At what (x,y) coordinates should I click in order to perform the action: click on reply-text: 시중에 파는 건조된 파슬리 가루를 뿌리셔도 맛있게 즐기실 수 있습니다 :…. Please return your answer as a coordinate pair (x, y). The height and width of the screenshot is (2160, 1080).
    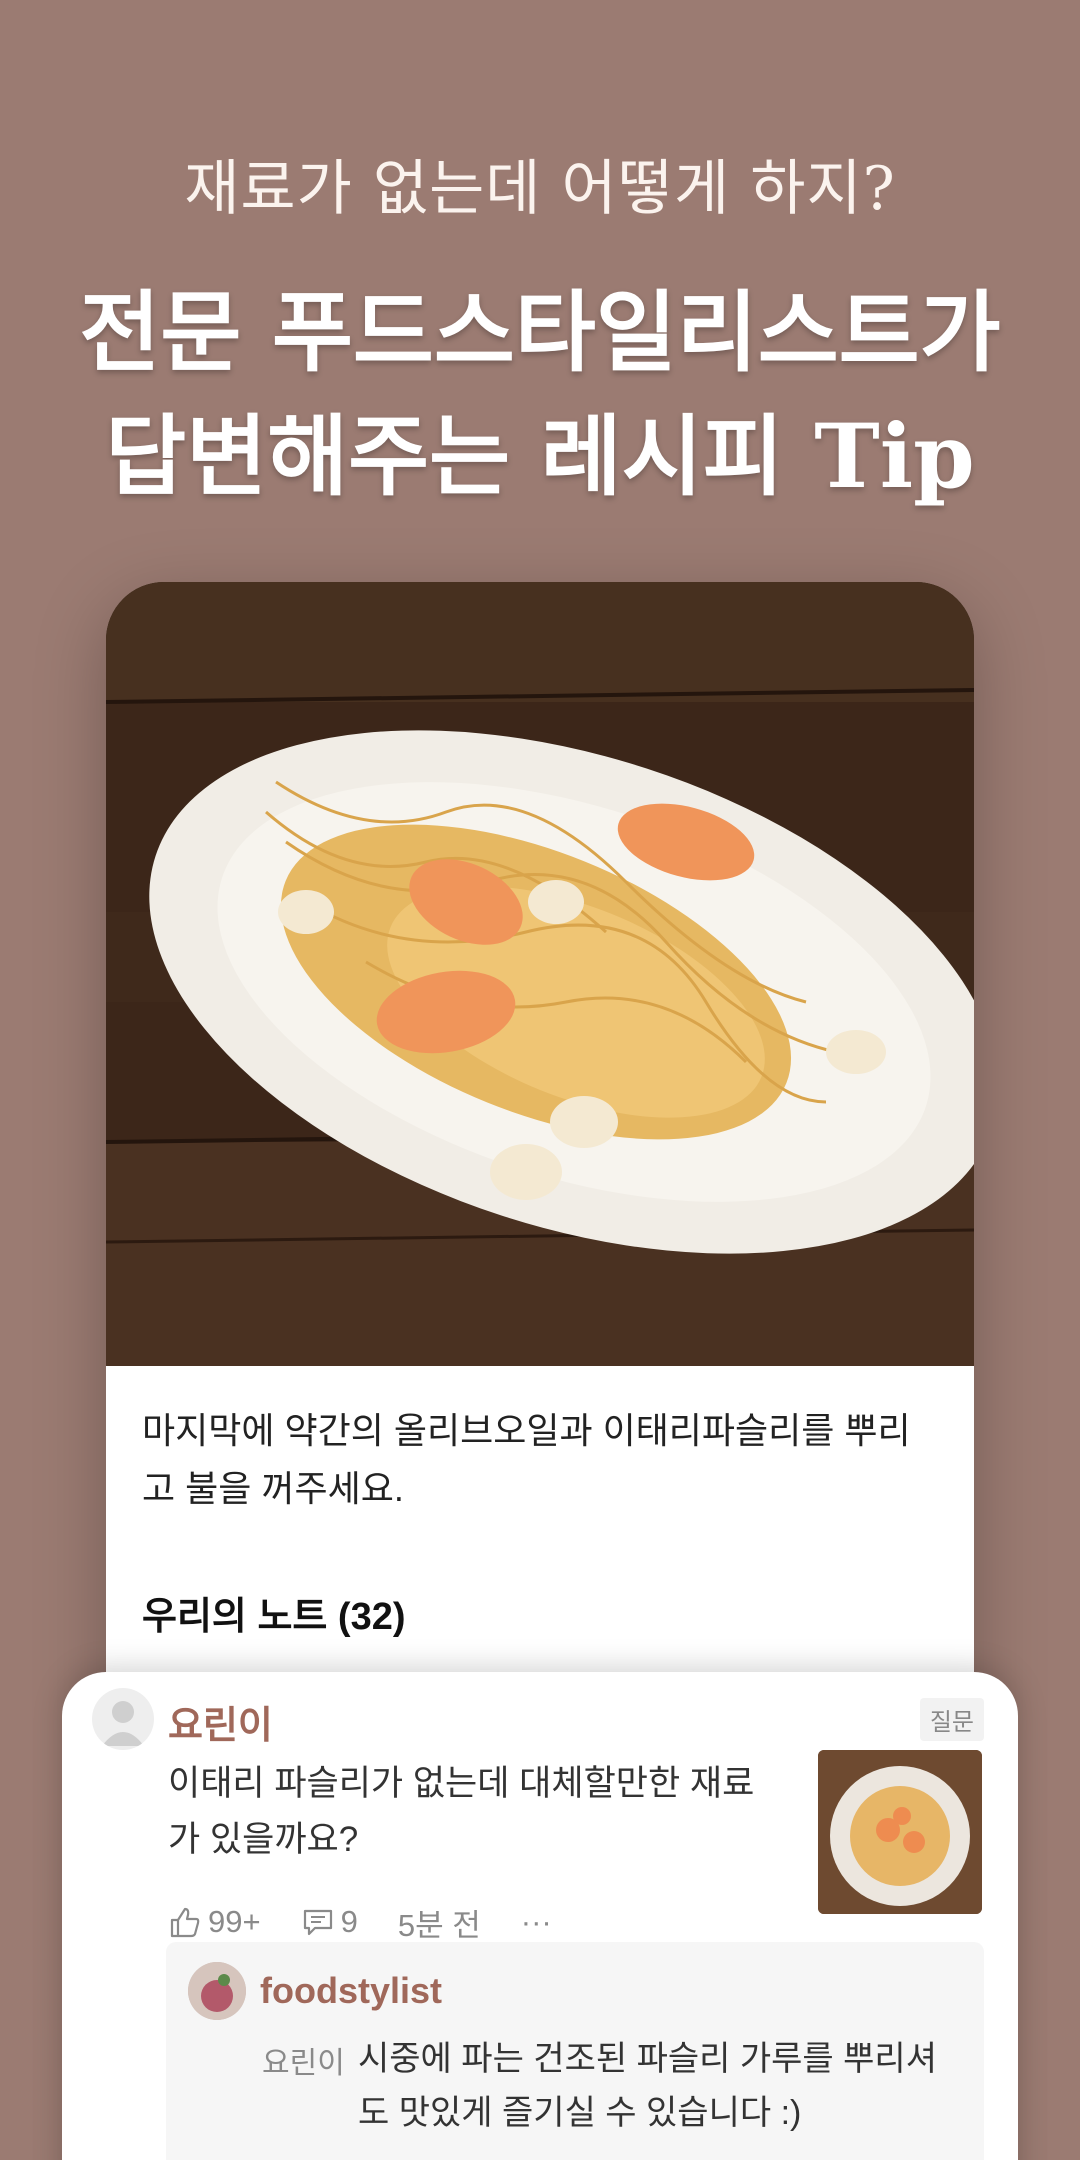
    Looking at the image, I should click on (647, 2086).